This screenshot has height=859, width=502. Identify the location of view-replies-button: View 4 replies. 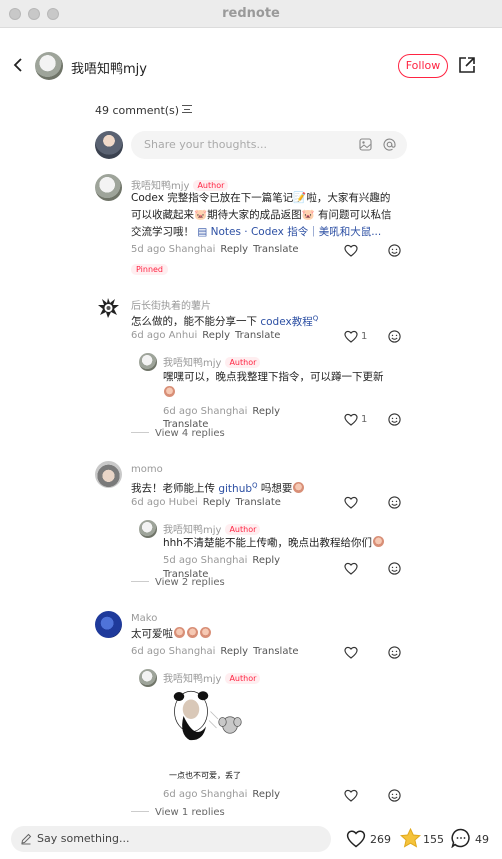
(178, 433).